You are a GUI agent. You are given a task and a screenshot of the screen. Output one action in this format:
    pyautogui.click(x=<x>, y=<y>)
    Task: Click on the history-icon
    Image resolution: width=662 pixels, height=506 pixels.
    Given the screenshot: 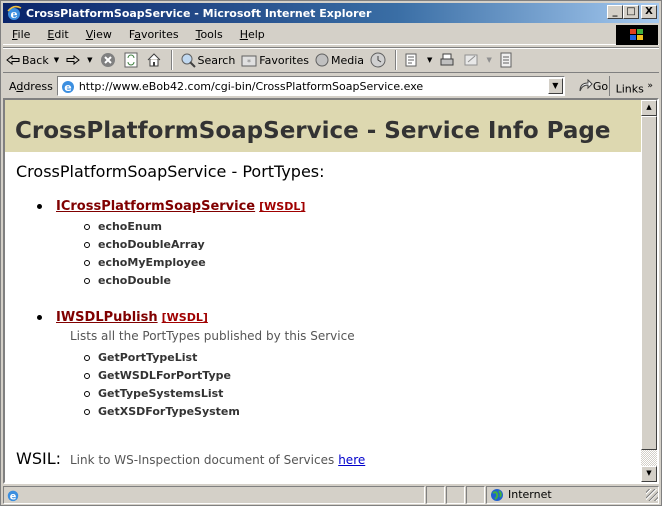 What is the action you would take?
    pyautogui.click(x=378, y=60)
    